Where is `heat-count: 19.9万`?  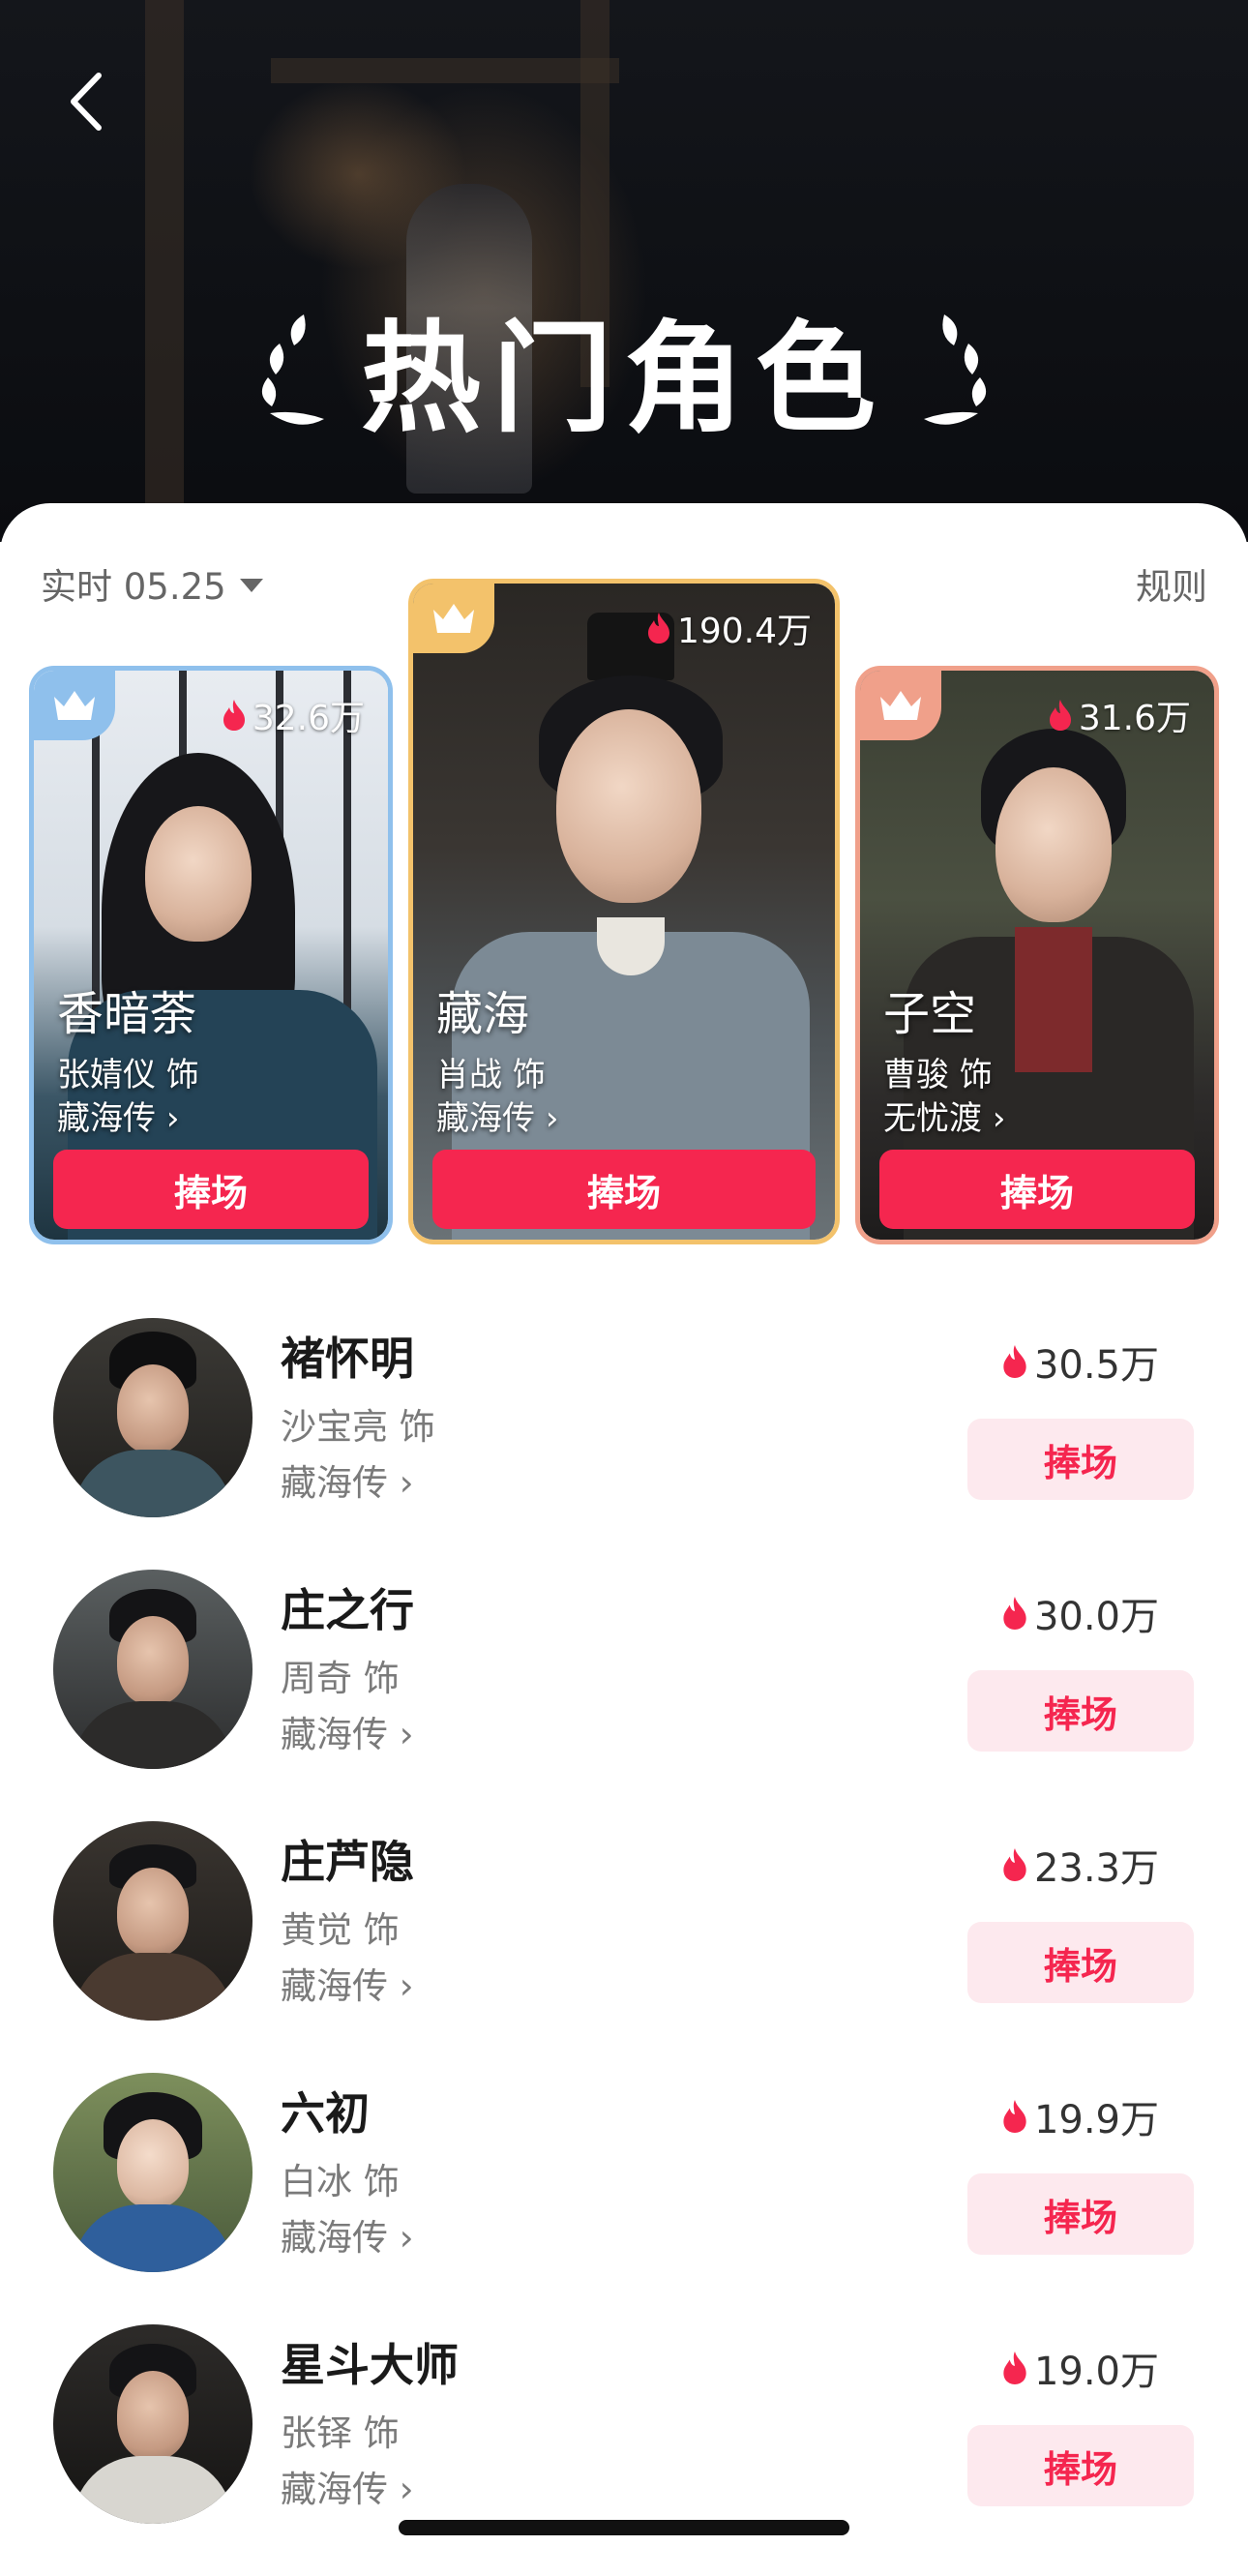
heat-count: 19.9万 is located at coordinates (1080, 2116).